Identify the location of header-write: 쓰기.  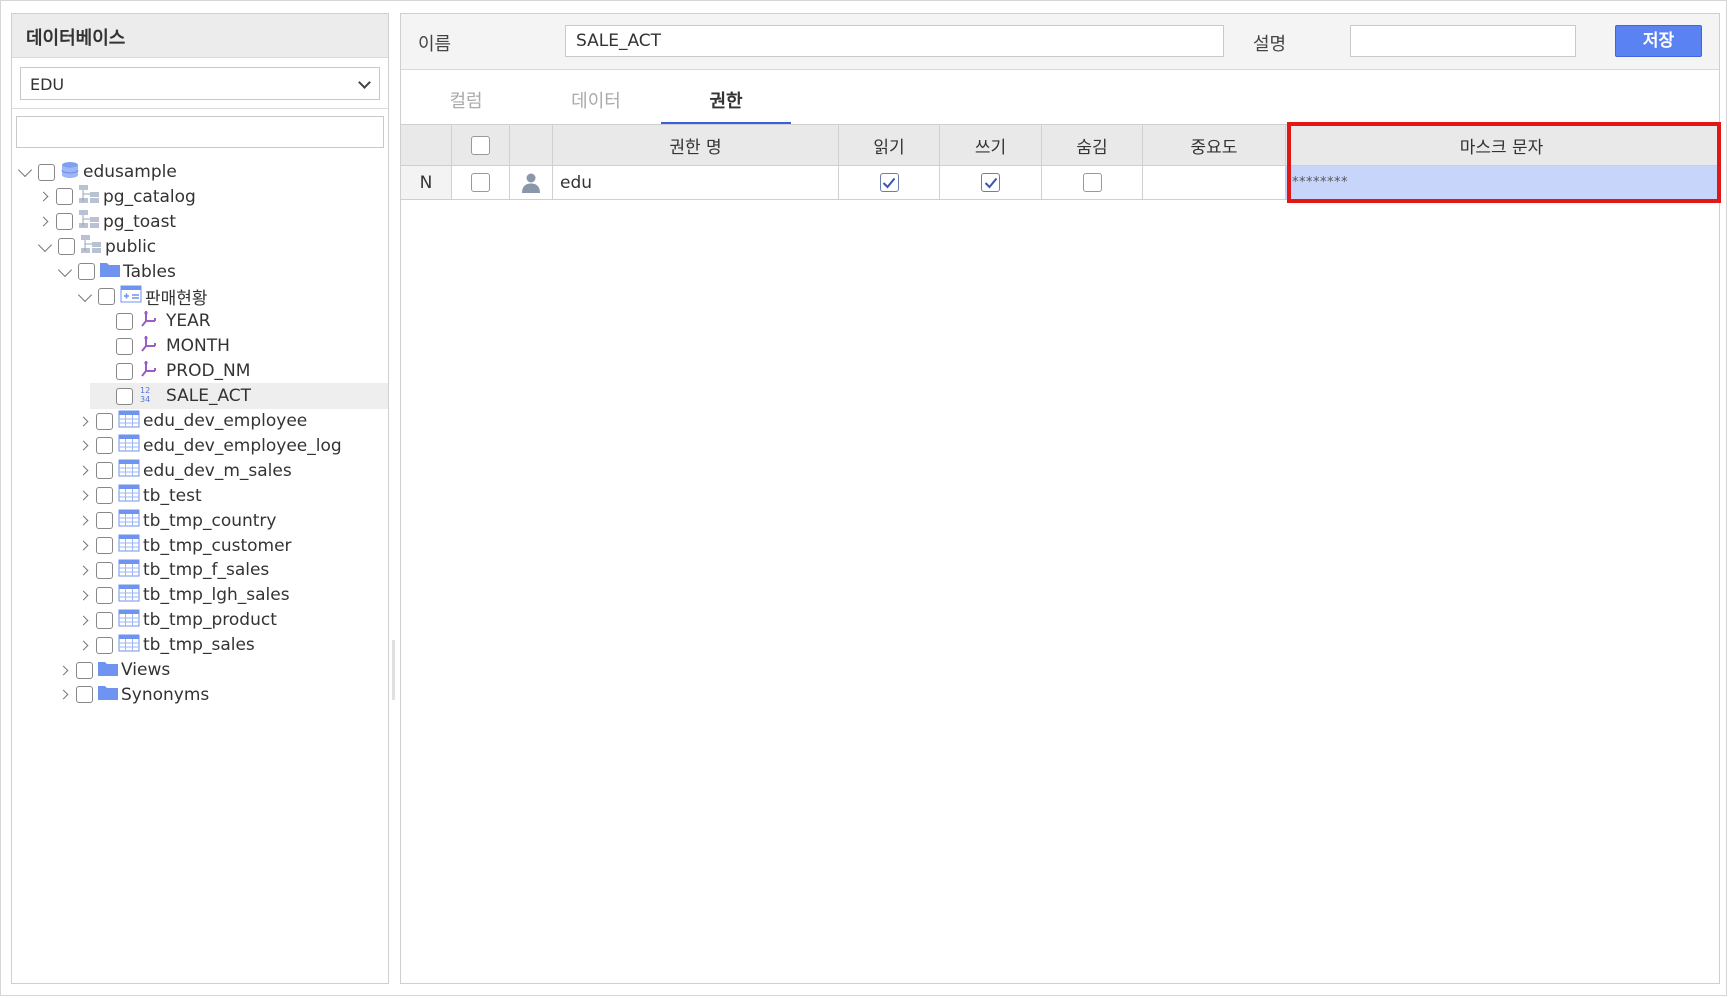
(991, 145).